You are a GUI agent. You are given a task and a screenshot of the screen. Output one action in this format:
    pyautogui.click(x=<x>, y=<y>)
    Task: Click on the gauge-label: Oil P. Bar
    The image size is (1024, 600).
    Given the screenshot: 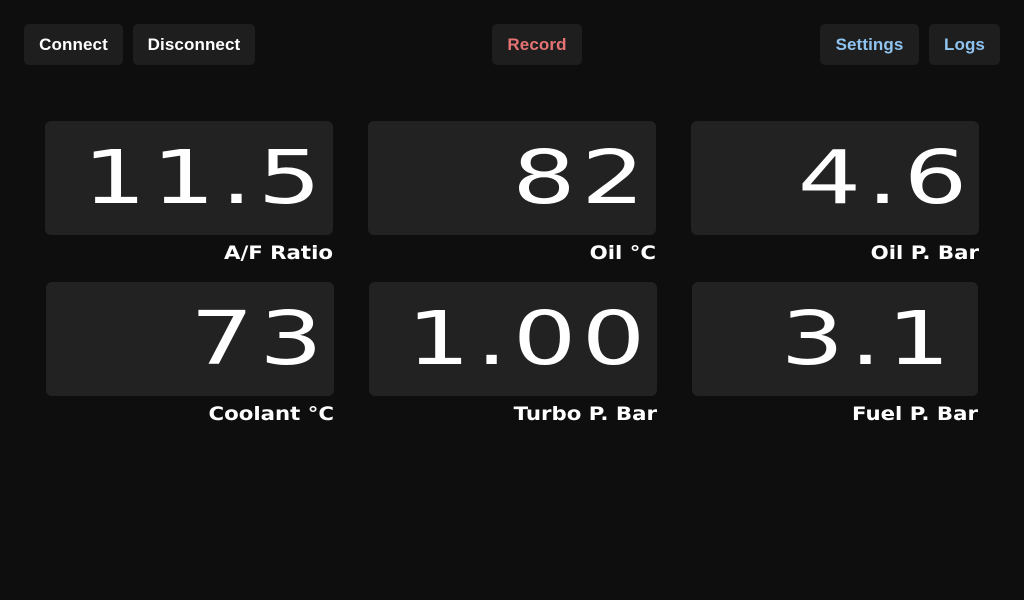 What is the action you would take?
    pyautogui.click(x=924, y=253)
    